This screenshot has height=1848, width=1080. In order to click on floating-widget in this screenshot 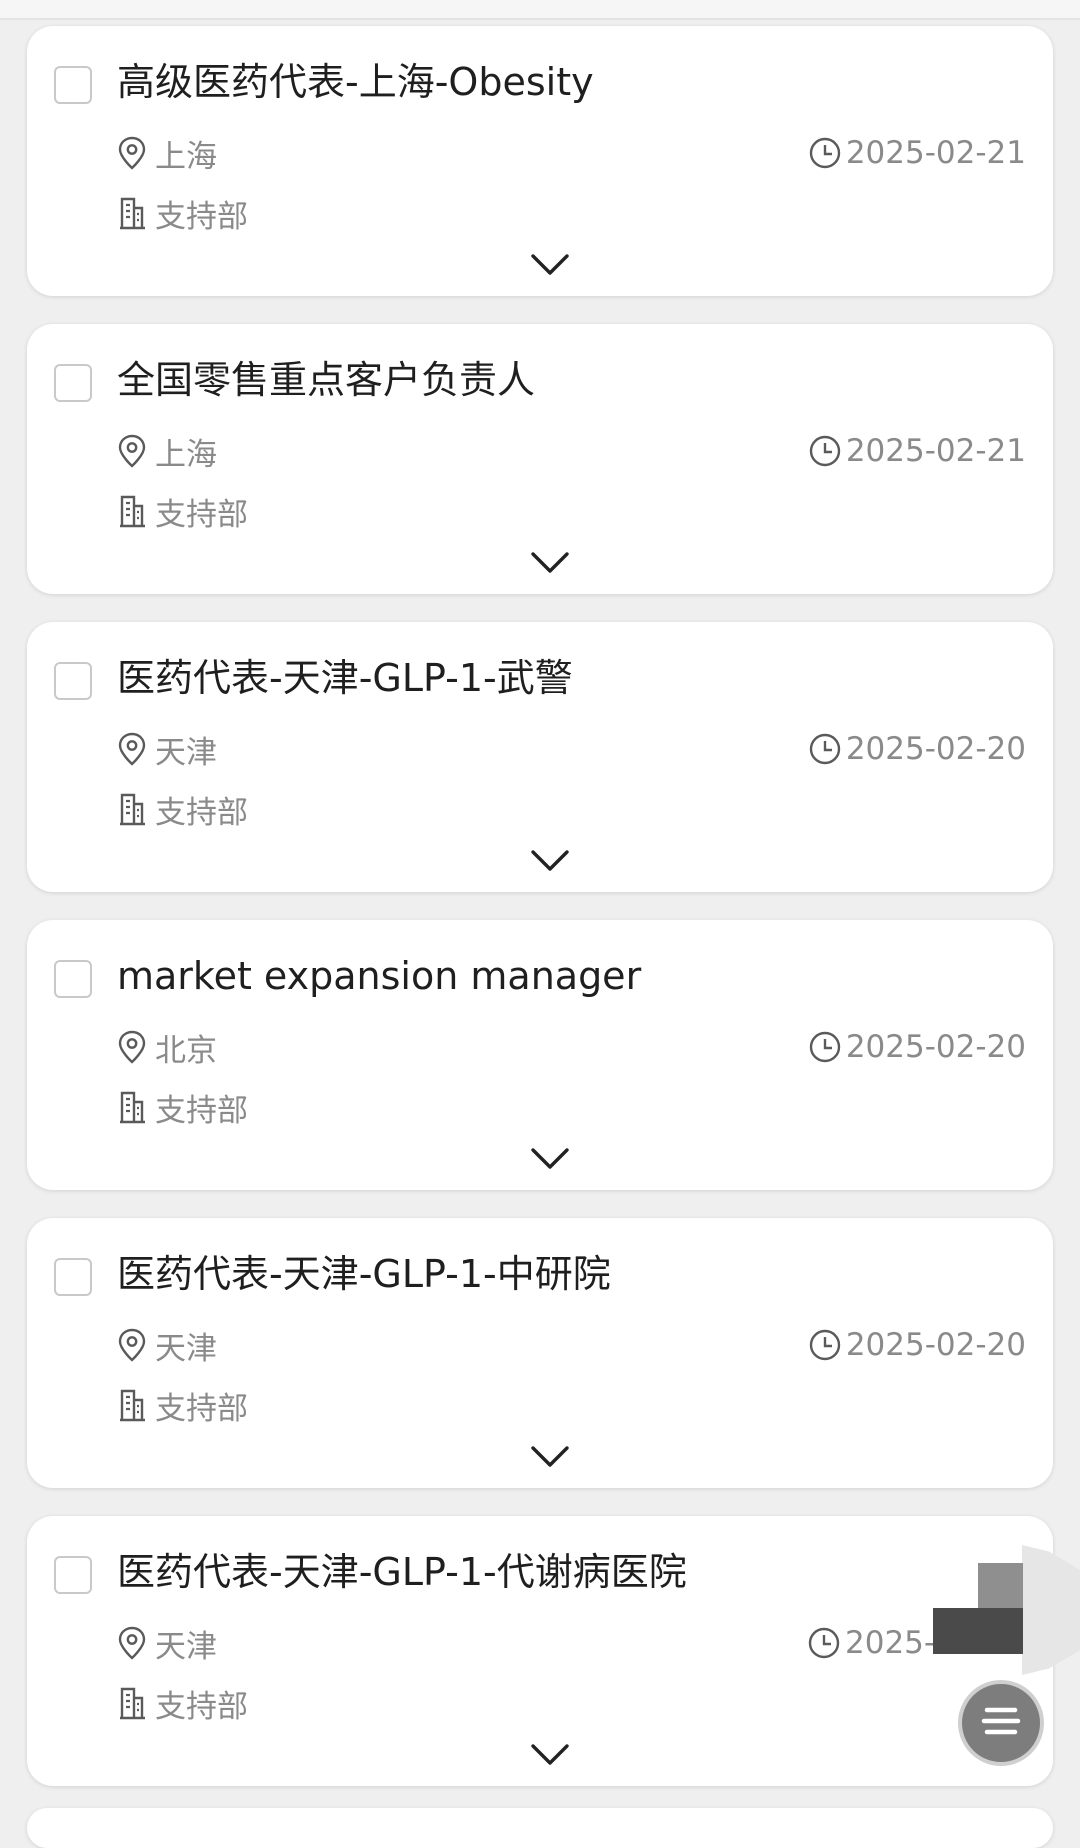, I will do `click(978, 1609)`.